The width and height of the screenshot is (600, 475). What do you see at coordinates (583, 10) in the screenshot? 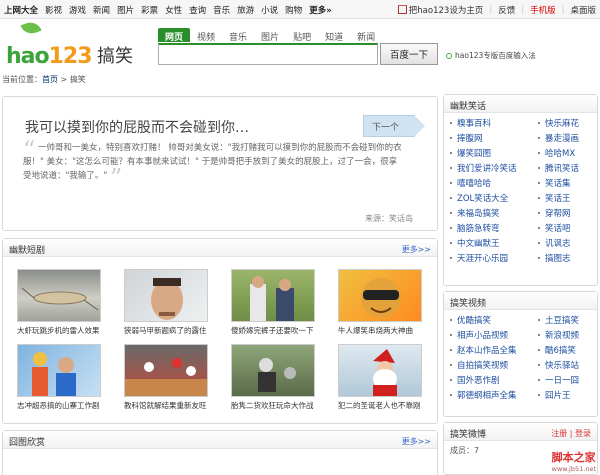
I see `desktop-version-link: 桌面版` at bounding box center [583, 10].